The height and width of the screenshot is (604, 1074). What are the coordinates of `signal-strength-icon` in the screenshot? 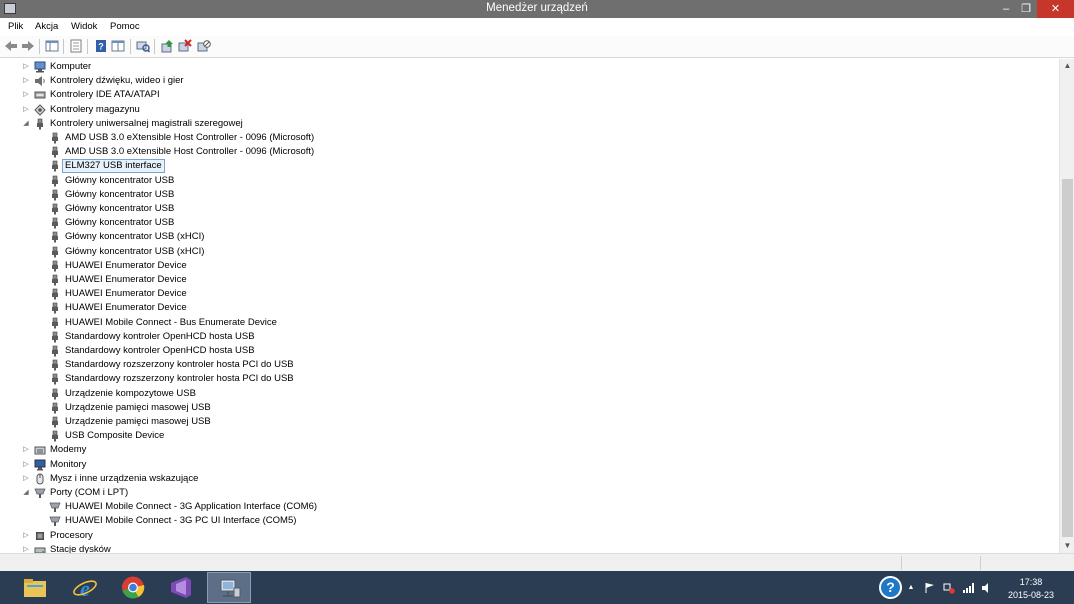 It's located at (968, 588).